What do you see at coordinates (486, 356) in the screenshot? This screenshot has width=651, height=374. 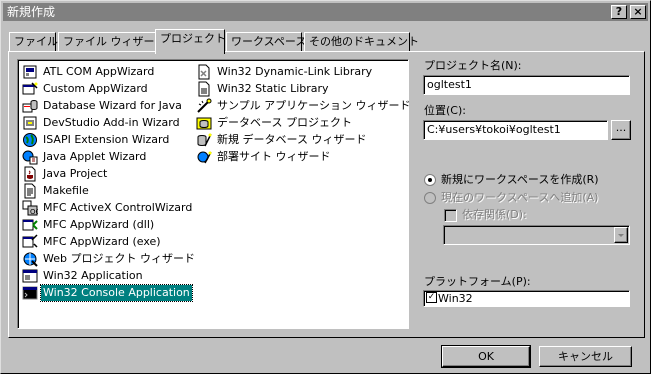 I see `ok-button: OK` at bounding box center [486, 356].